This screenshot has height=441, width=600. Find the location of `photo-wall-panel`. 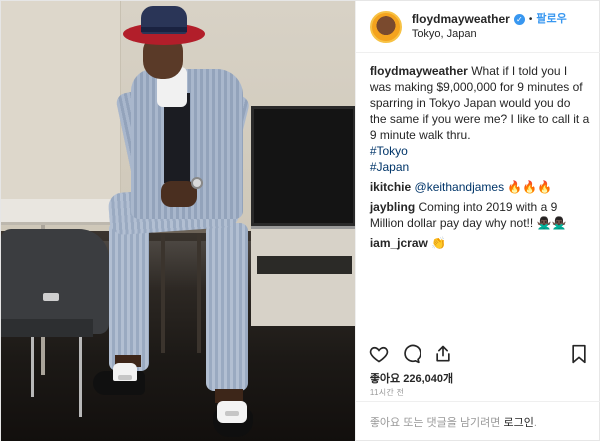

photo-wall-panel is located at coordinates (61, 111).